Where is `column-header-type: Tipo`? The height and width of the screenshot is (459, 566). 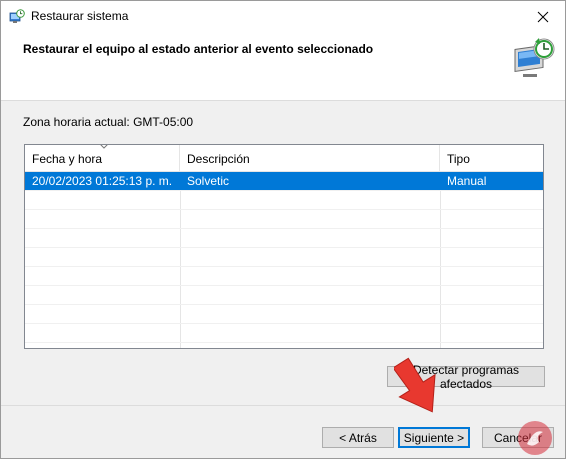
column-header-type: Tipo is located at coordinates (491, 158).